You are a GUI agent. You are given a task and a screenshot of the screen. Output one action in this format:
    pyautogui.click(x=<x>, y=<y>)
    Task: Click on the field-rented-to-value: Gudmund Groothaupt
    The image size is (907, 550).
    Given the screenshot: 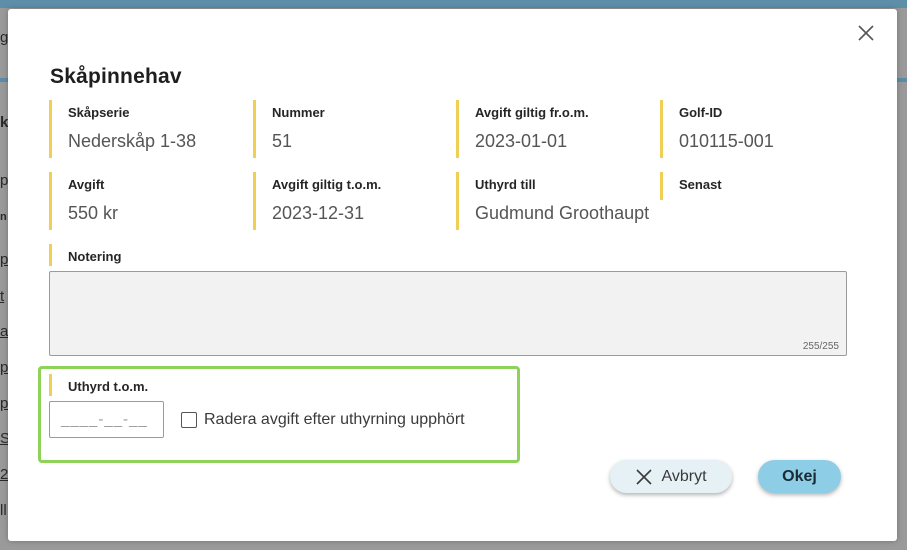 What is the action you would take?
    pyautogui.click(x=562, y=213)
    